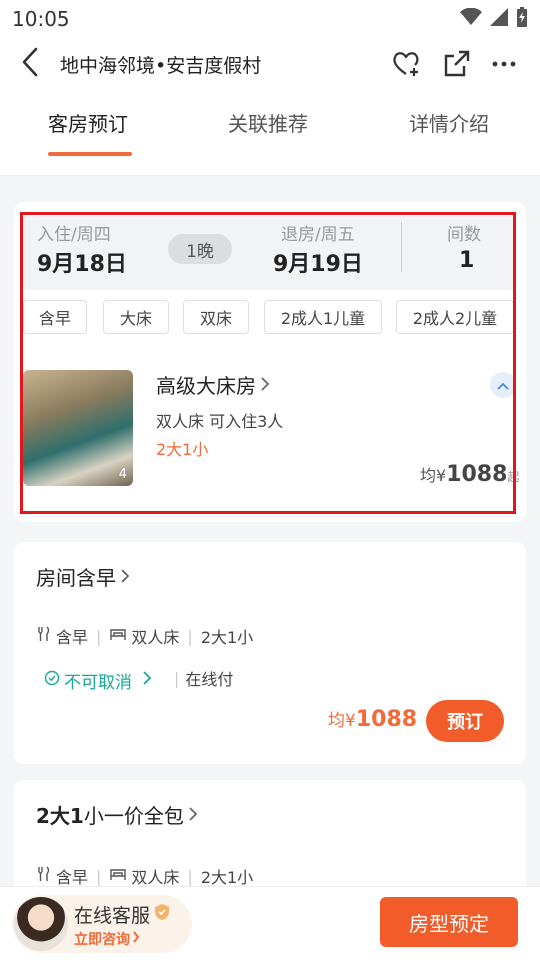  Describe the element at coordinates (133, 816) in the screenshot. I see `package-title-rest: 小一价全包` at that location.